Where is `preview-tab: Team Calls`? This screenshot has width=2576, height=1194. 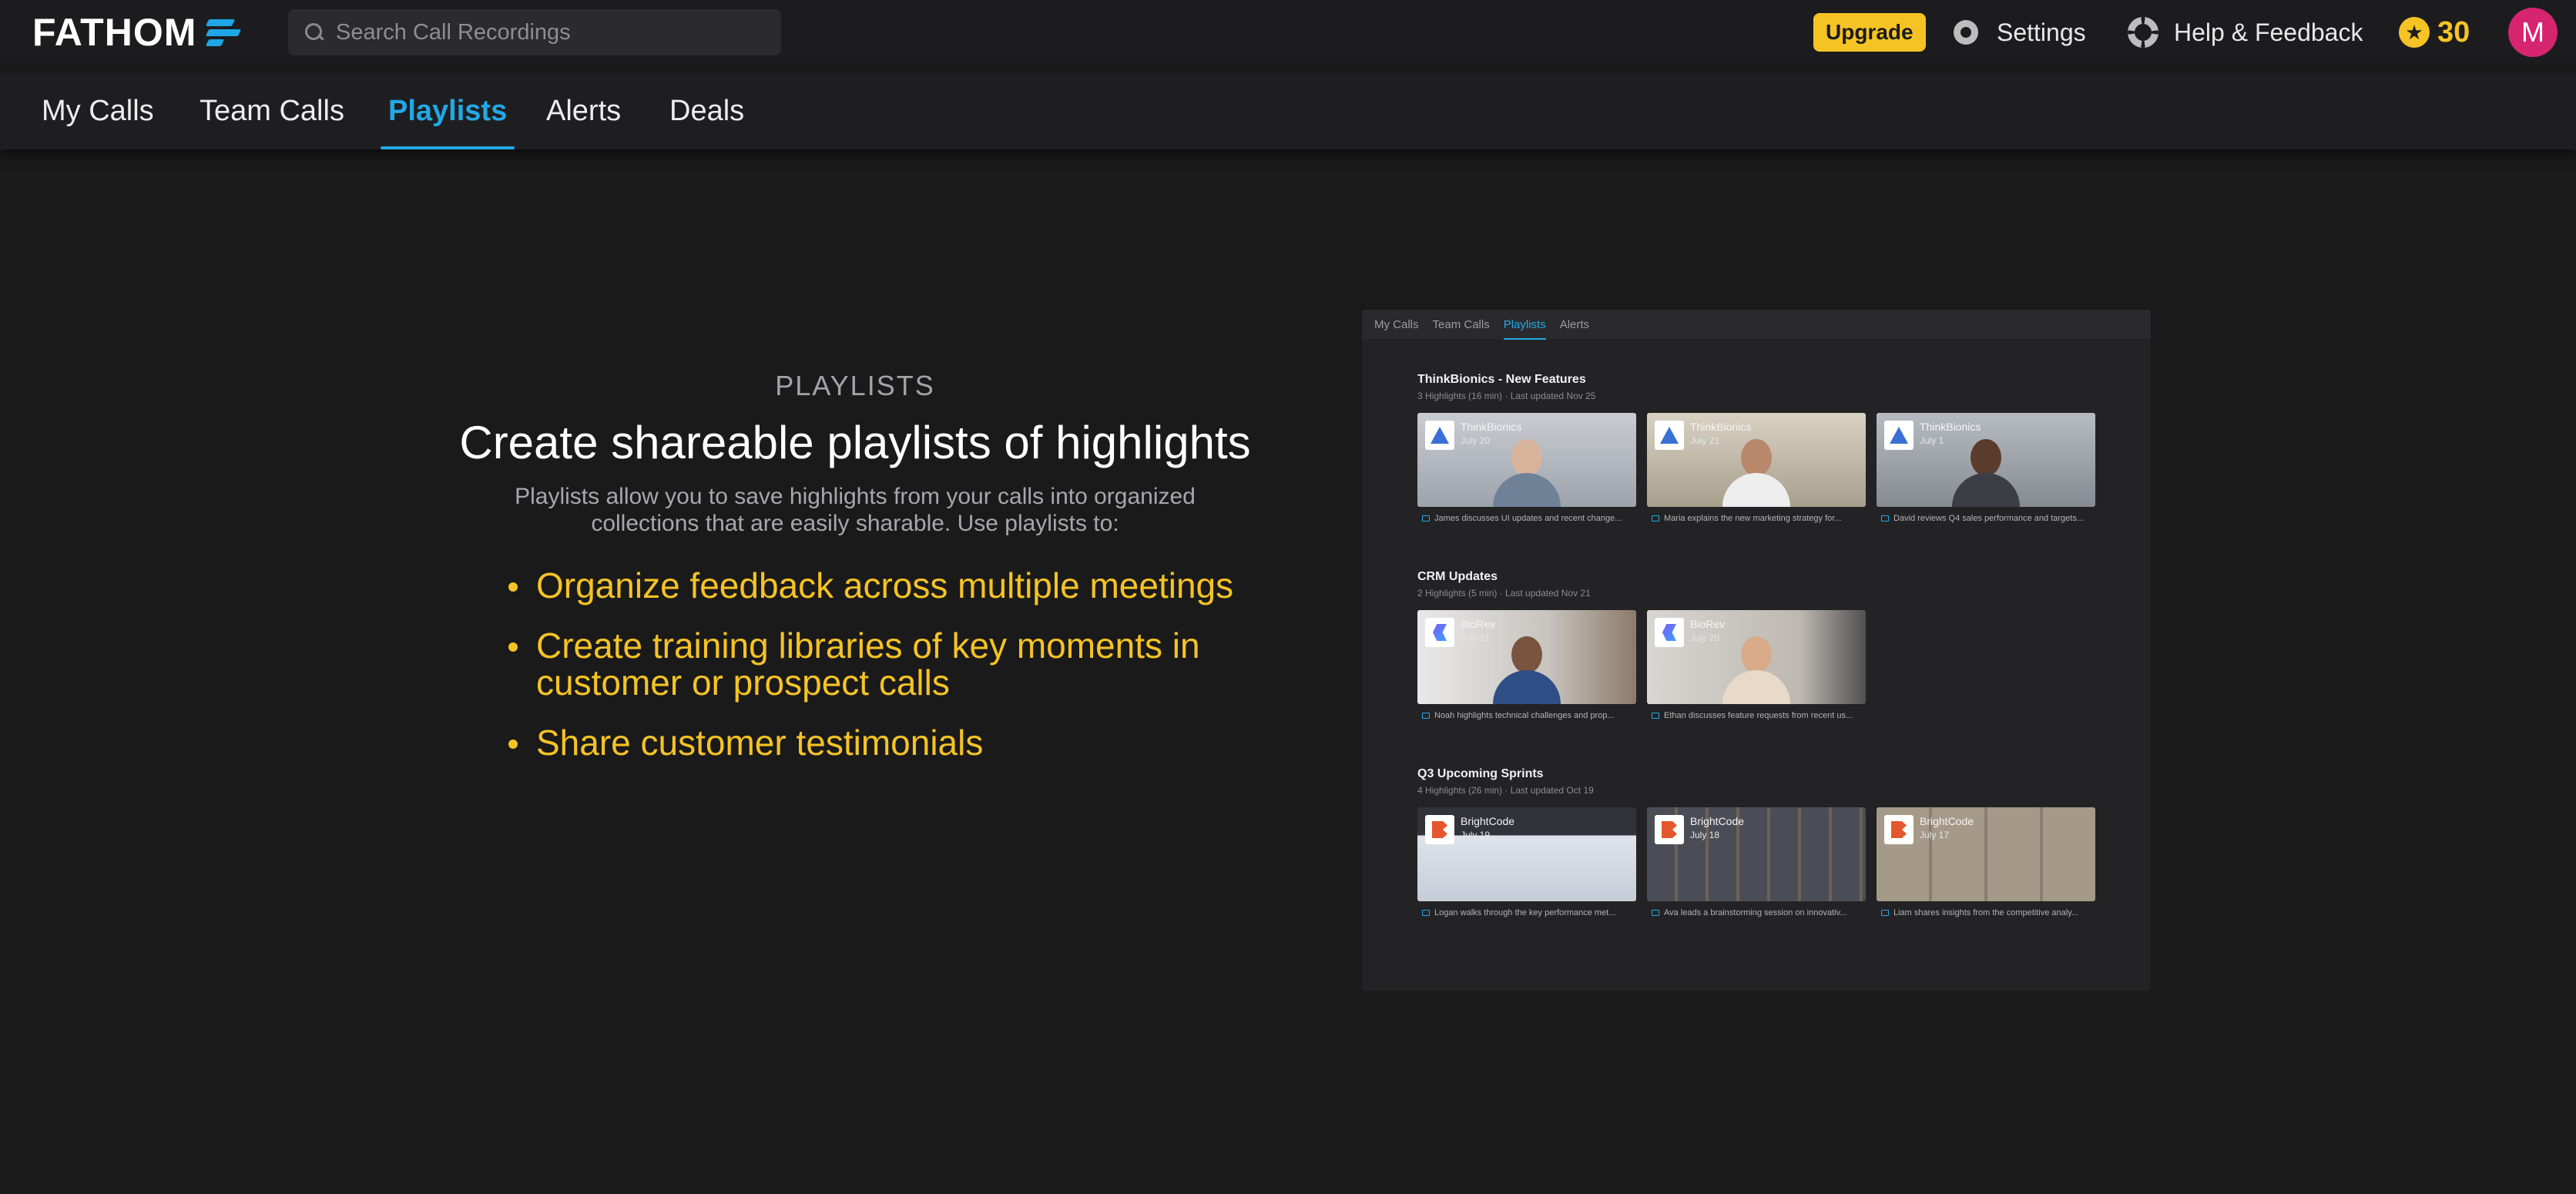 preview-tab: Team Calls is located at coordinates (1461, 324).